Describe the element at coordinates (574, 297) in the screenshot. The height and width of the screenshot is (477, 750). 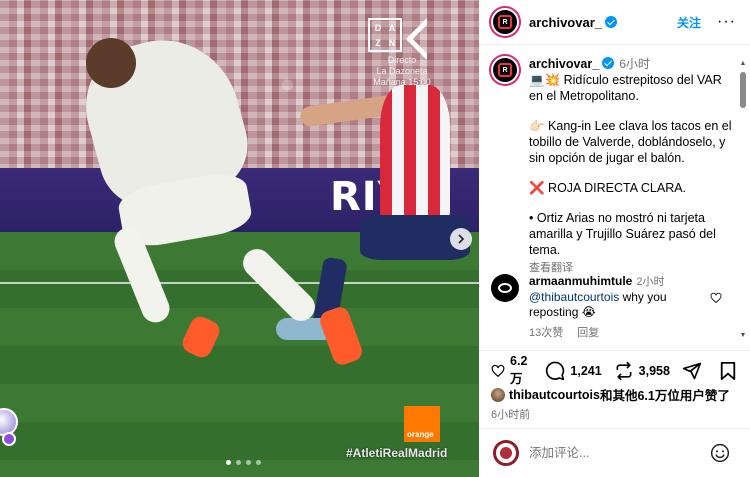
I see `comment-mention: @thibautcourtois` at that location.